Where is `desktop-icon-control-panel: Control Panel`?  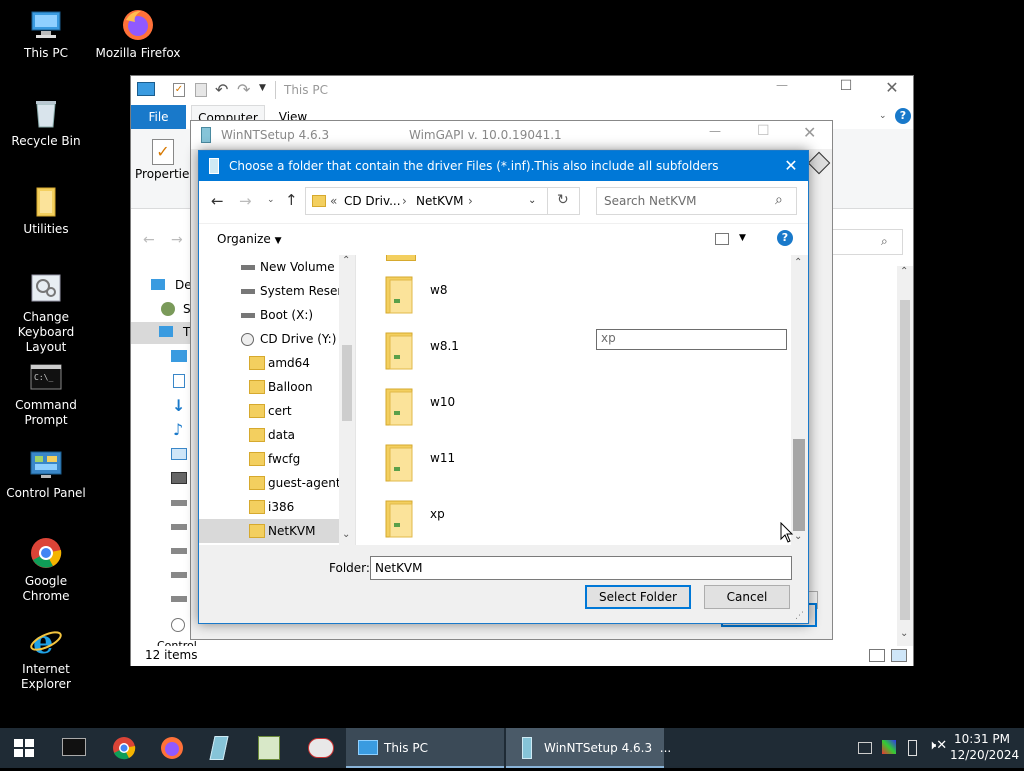
desktop-icon-control-panel: Control Panel is located at coordinates (46, 474).